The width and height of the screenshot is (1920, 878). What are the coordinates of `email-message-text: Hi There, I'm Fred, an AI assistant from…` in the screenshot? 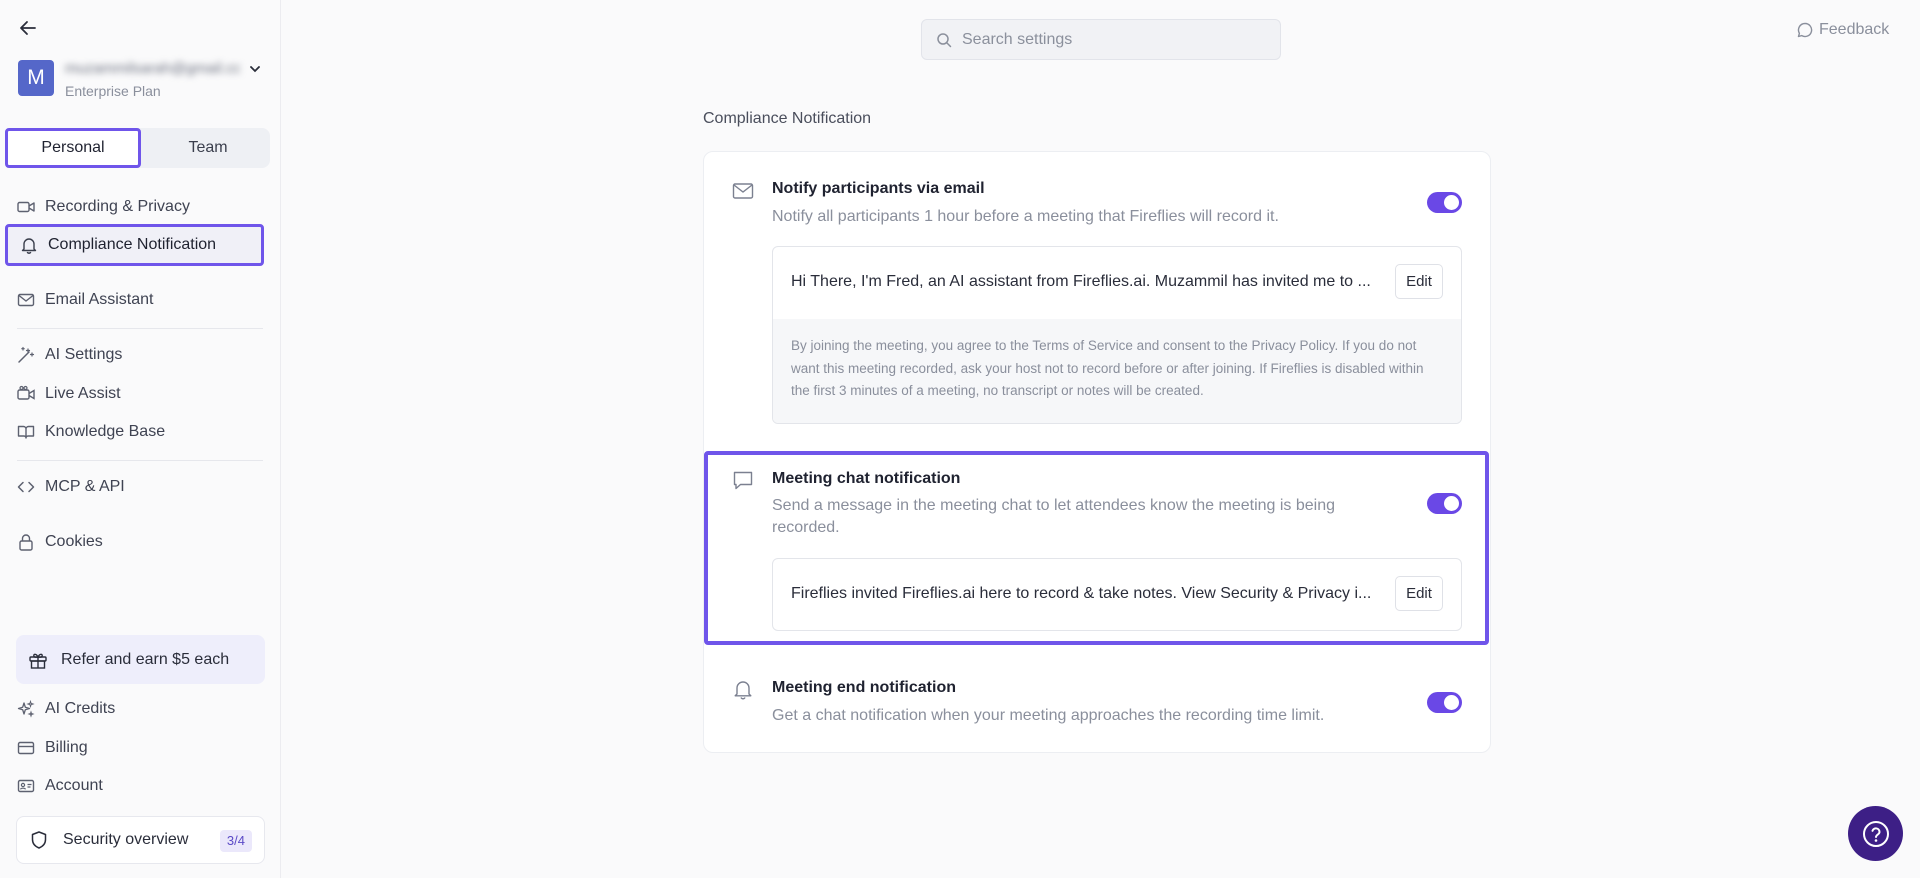 It's located at (1081, 281).